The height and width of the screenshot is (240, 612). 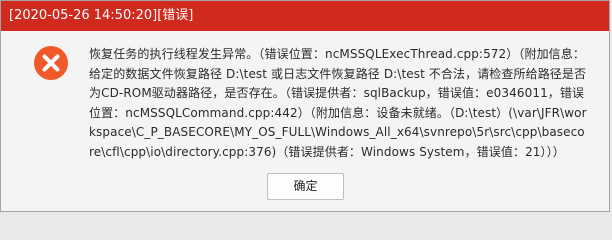 What do you see at coordinates (51, 63) in the screenshot?
I see `error-x-icon` at bounding box center [51, 63].